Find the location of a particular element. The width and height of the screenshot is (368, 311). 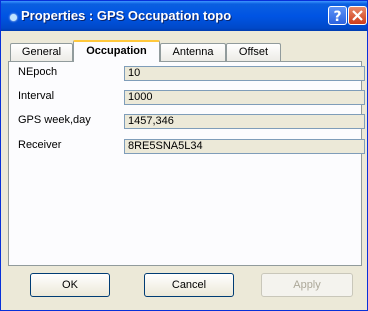

window-title: Properties : GPS Occupation topo is located at coordinates (126, 15).